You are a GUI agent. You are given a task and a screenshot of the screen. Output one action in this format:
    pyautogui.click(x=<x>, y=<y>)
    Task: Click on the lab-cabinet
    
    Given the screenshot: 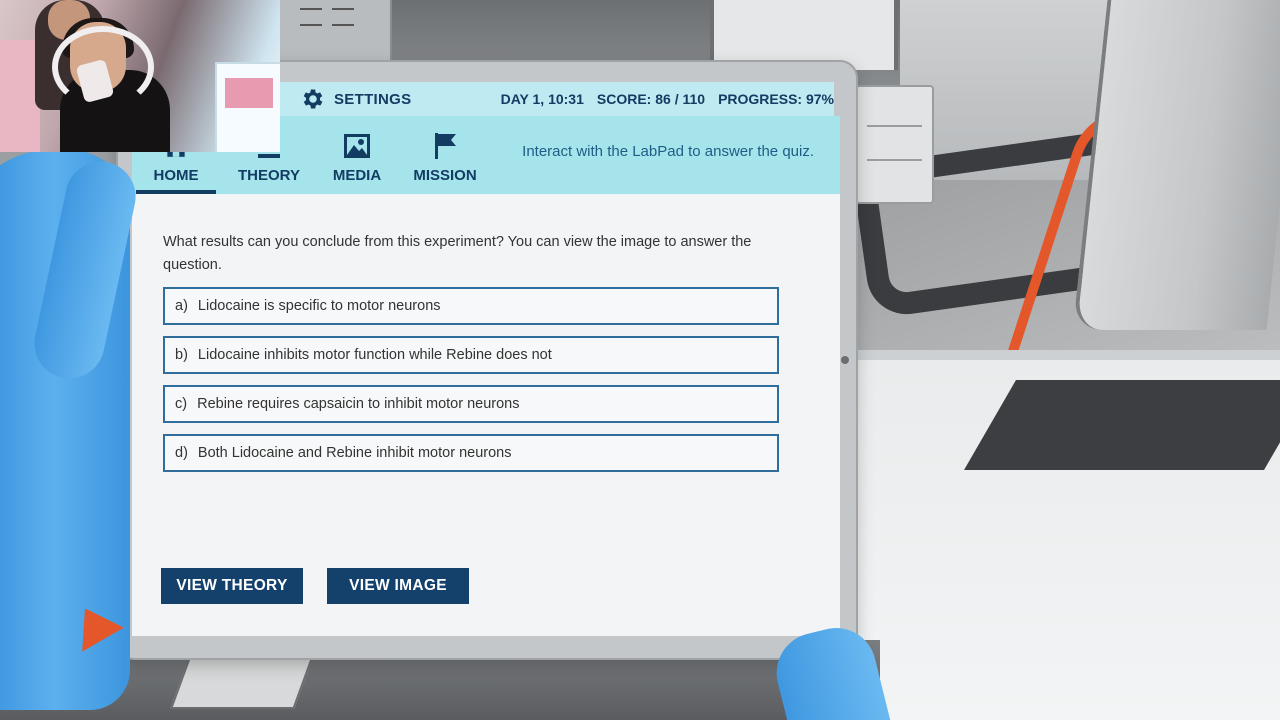 What is the action you would take?
    pyautogui.click(x=894, y=144)
    